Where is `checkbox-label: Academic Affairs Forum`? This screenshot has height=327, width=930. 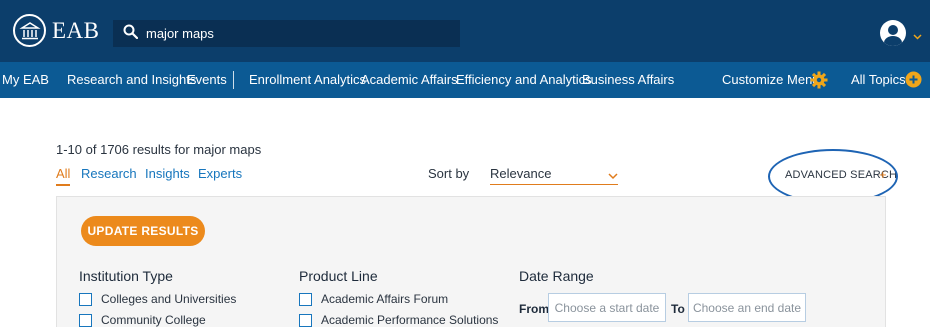
checkbox-label: Academic Affairs Forum is located at coordinates (385, 299).